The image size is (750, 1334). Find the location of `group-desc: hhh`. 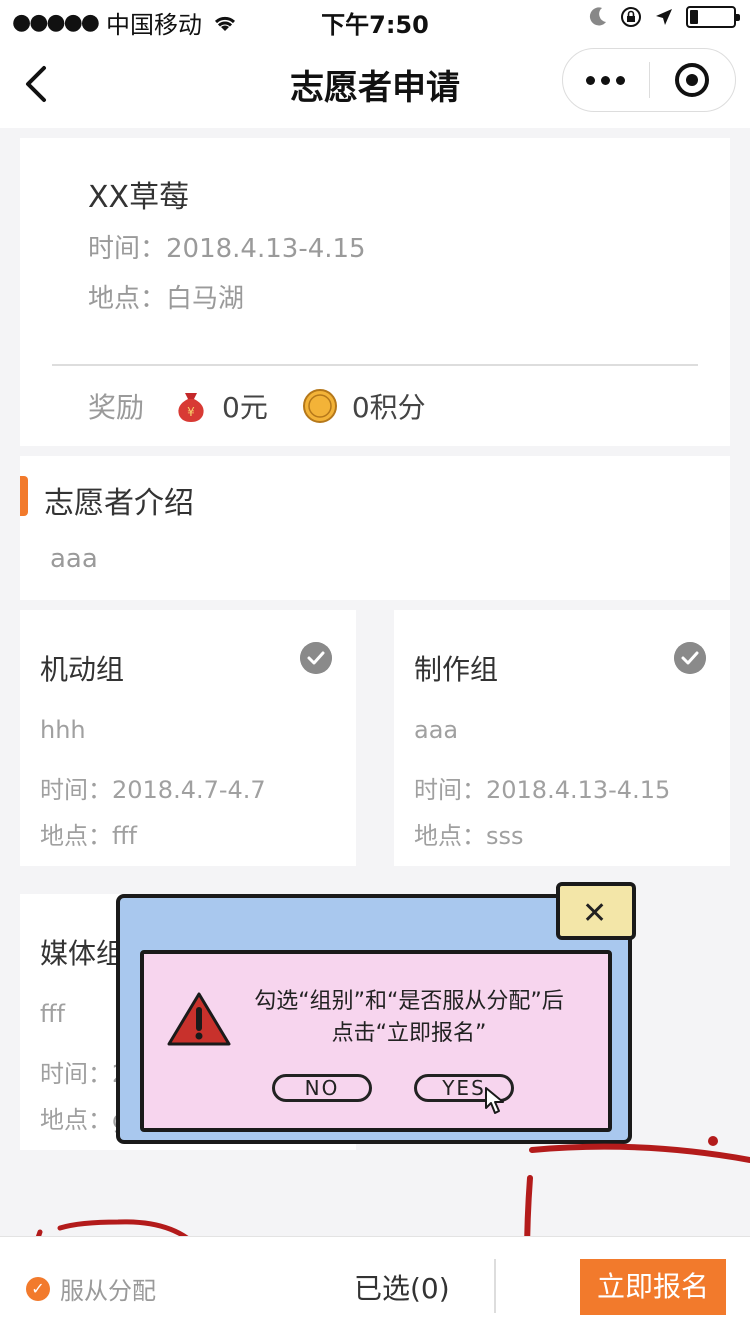

group-desc: hhh is located at coordinates (63, 730).